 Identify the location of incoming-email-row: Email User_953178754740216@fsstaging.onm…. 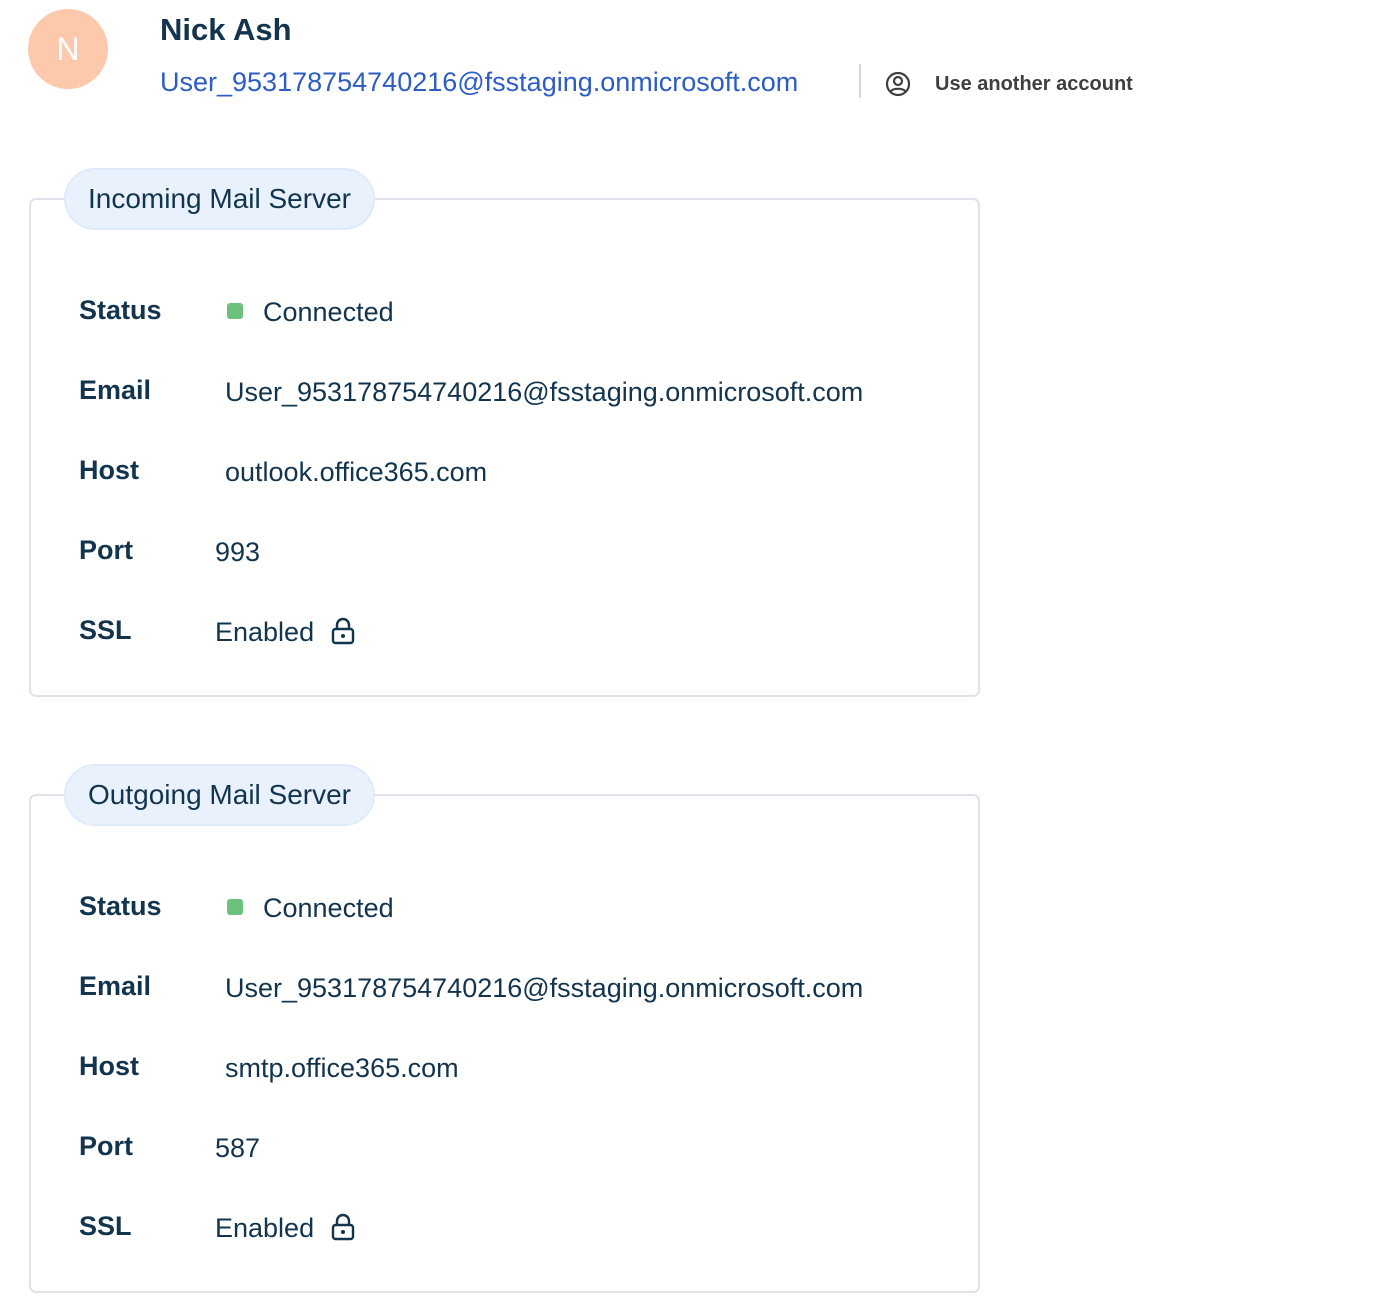
(519, 390).